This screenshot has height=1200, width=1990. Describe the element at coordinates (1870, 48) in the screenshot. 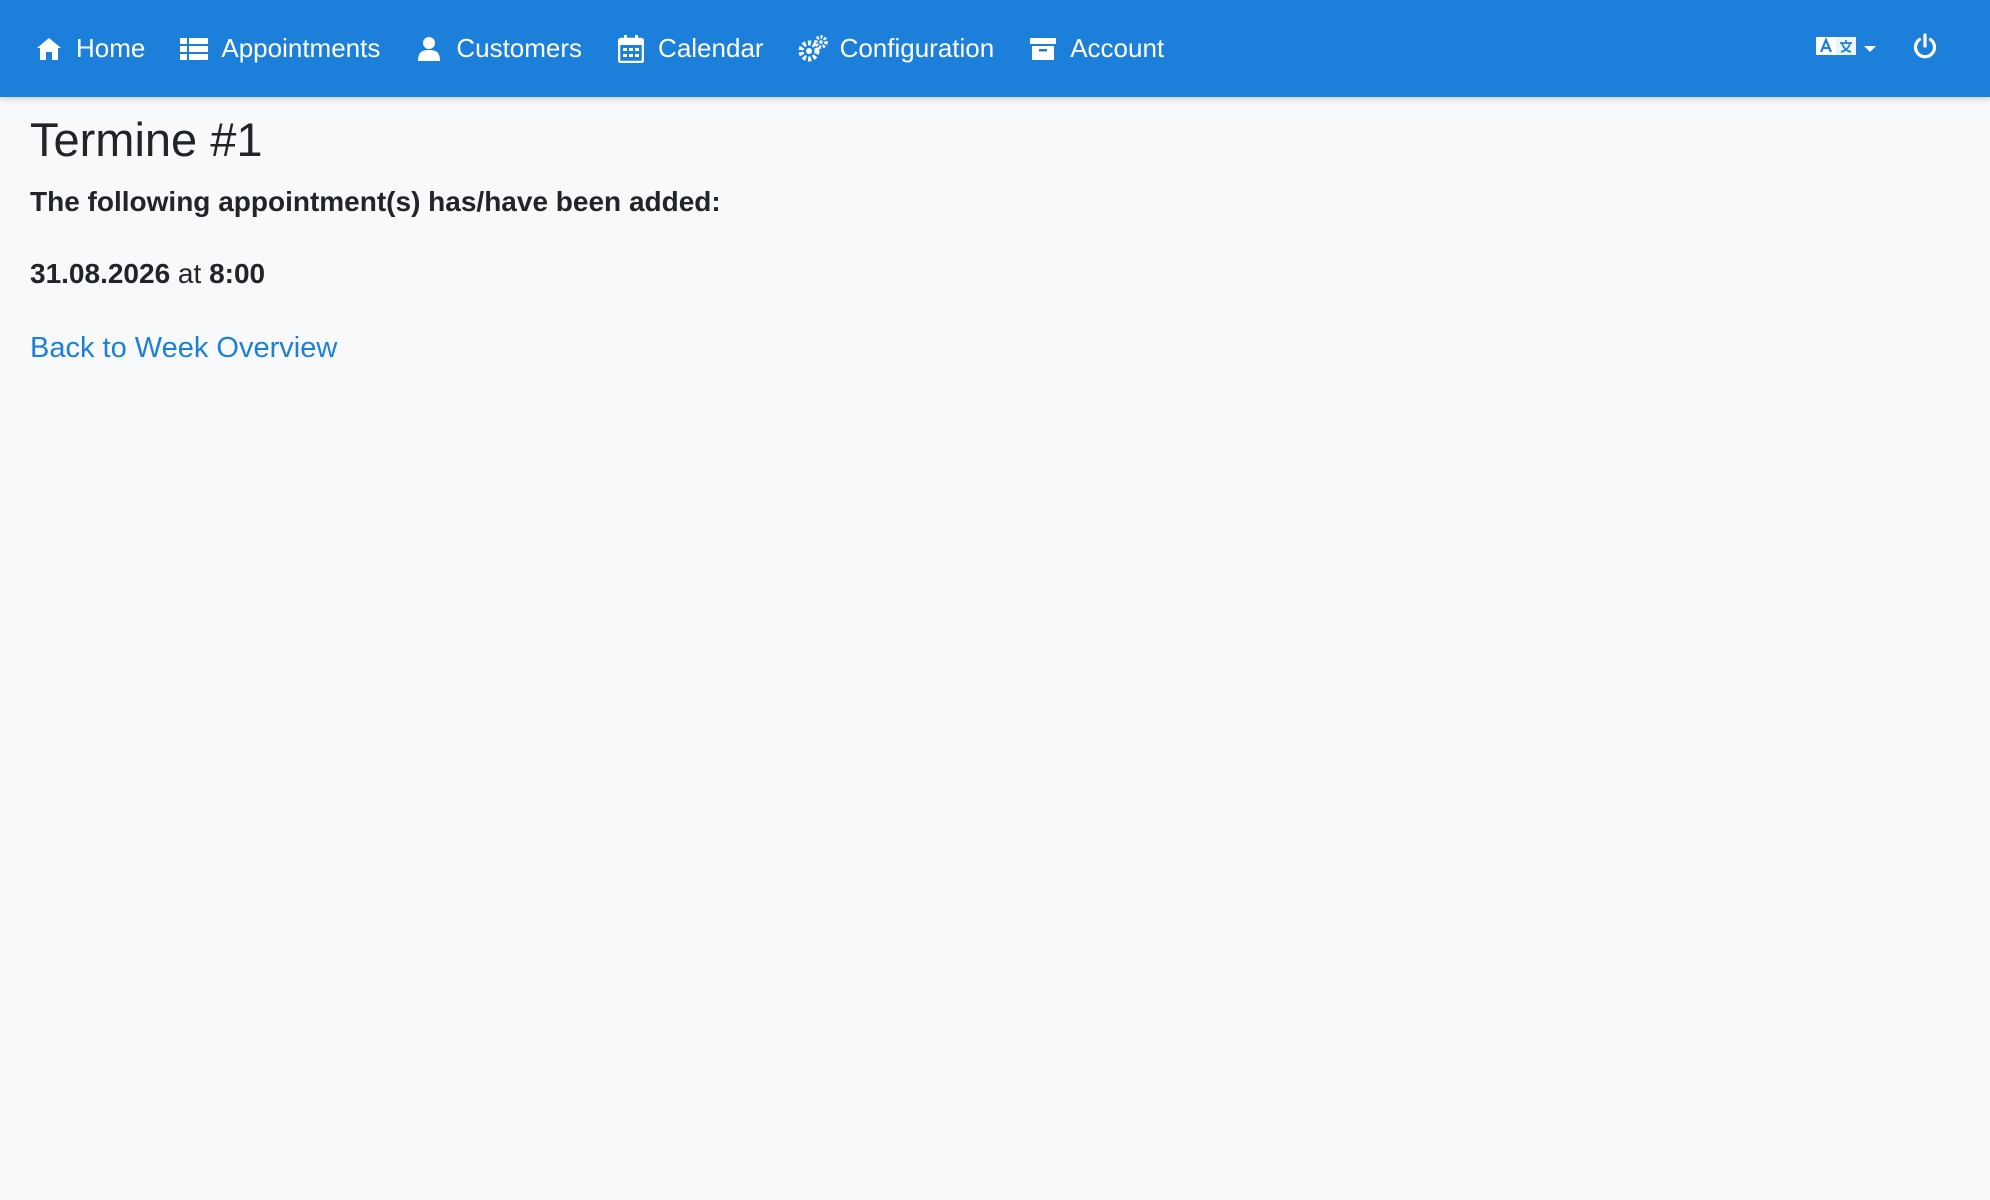

I see `chevron-down-icon` at that location.